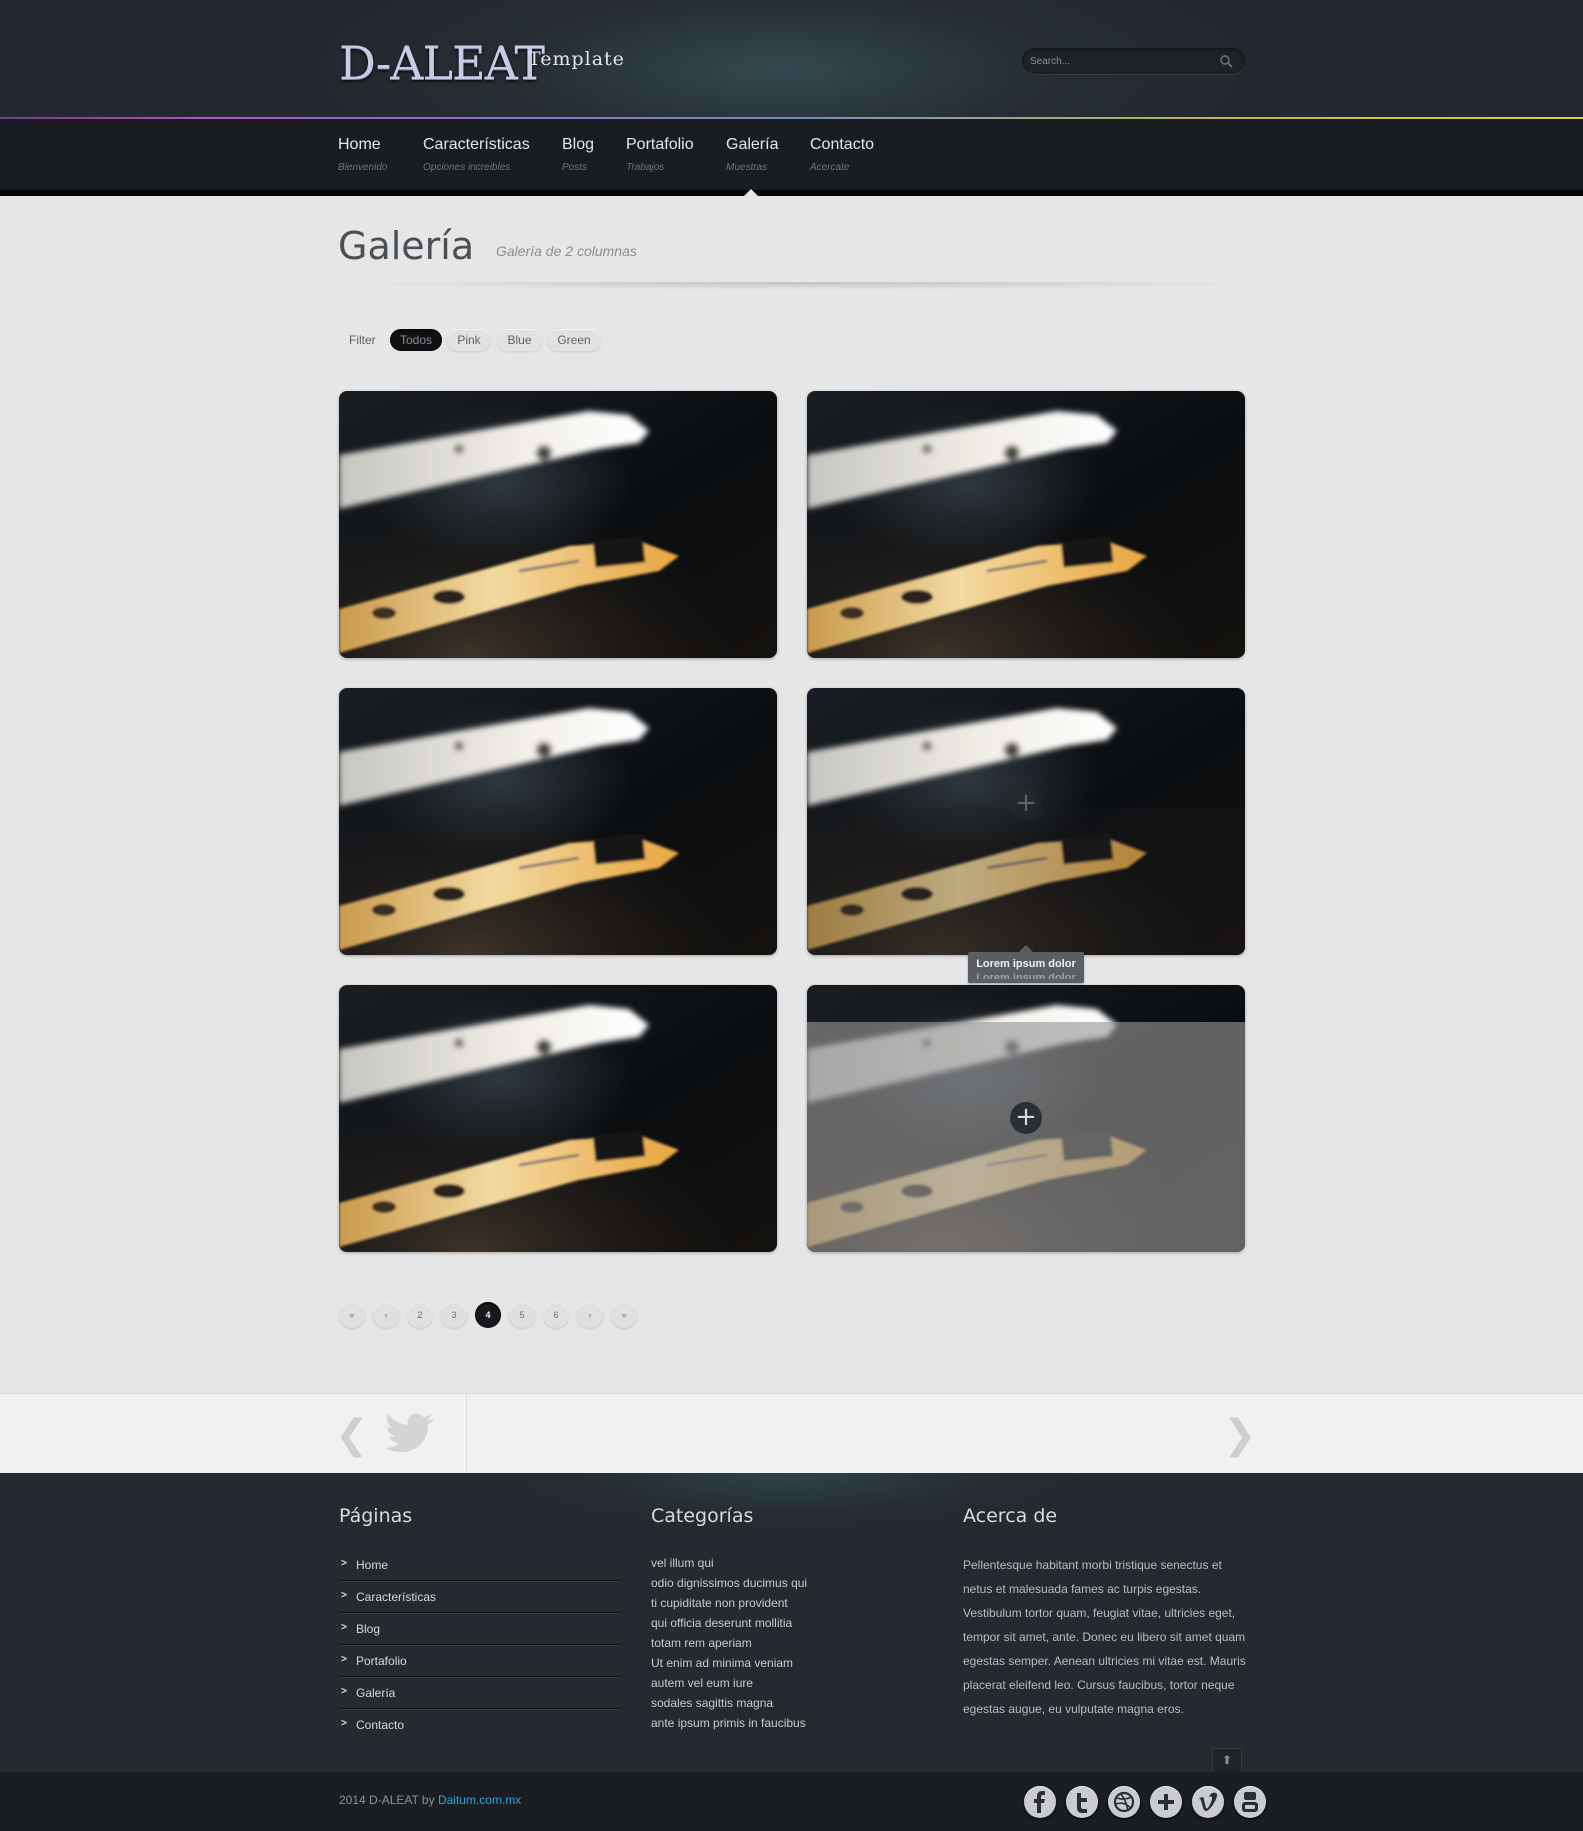 Image resolution: width=1583 pixels, height=1831 pixels. Describe the element at coordinates (396, 1597) in the screenshot. I see `footer-link-label: Características` at that location.